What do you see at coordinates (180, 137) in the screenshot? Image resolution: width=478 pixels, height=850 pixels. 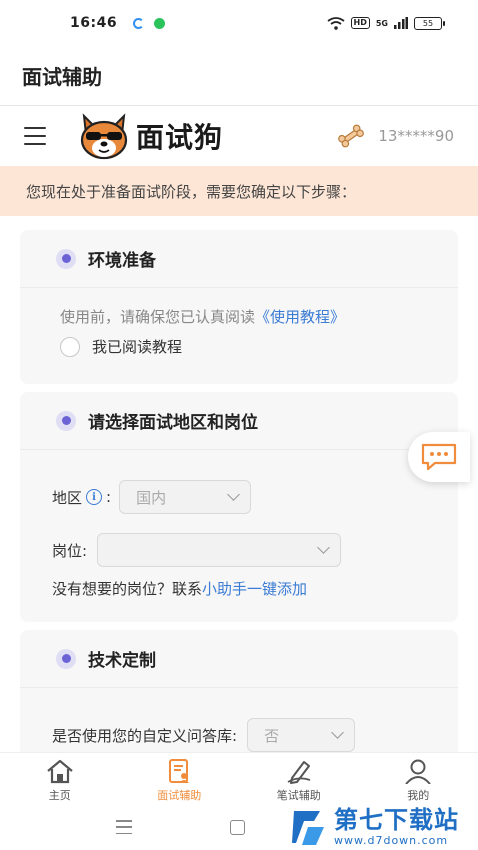 I see `brand-name: 面试狗` at bounding box center [180, 137].